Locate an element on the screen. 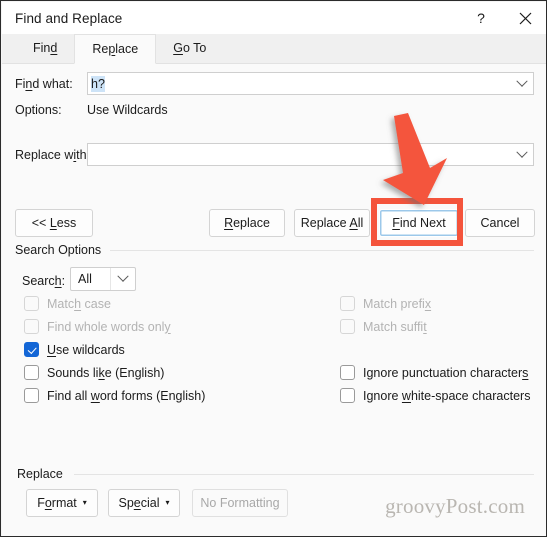 This screenshot has width=547, height=537. checkbox-use-wildcards-label: Use wildcards is located at coordinates (86, 349).